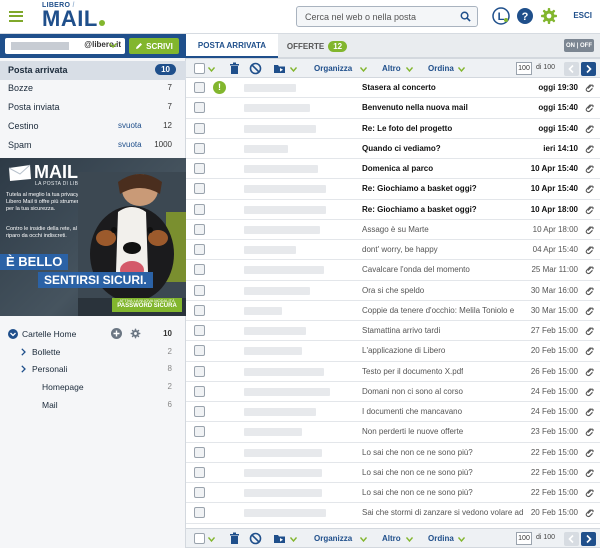 Image resolution: width=600 pixels, height=548 pixels. Describe the element at coordinates (93, 126) in the screenshot. I see `folder-trash: Cestino svuota 12` at that location.